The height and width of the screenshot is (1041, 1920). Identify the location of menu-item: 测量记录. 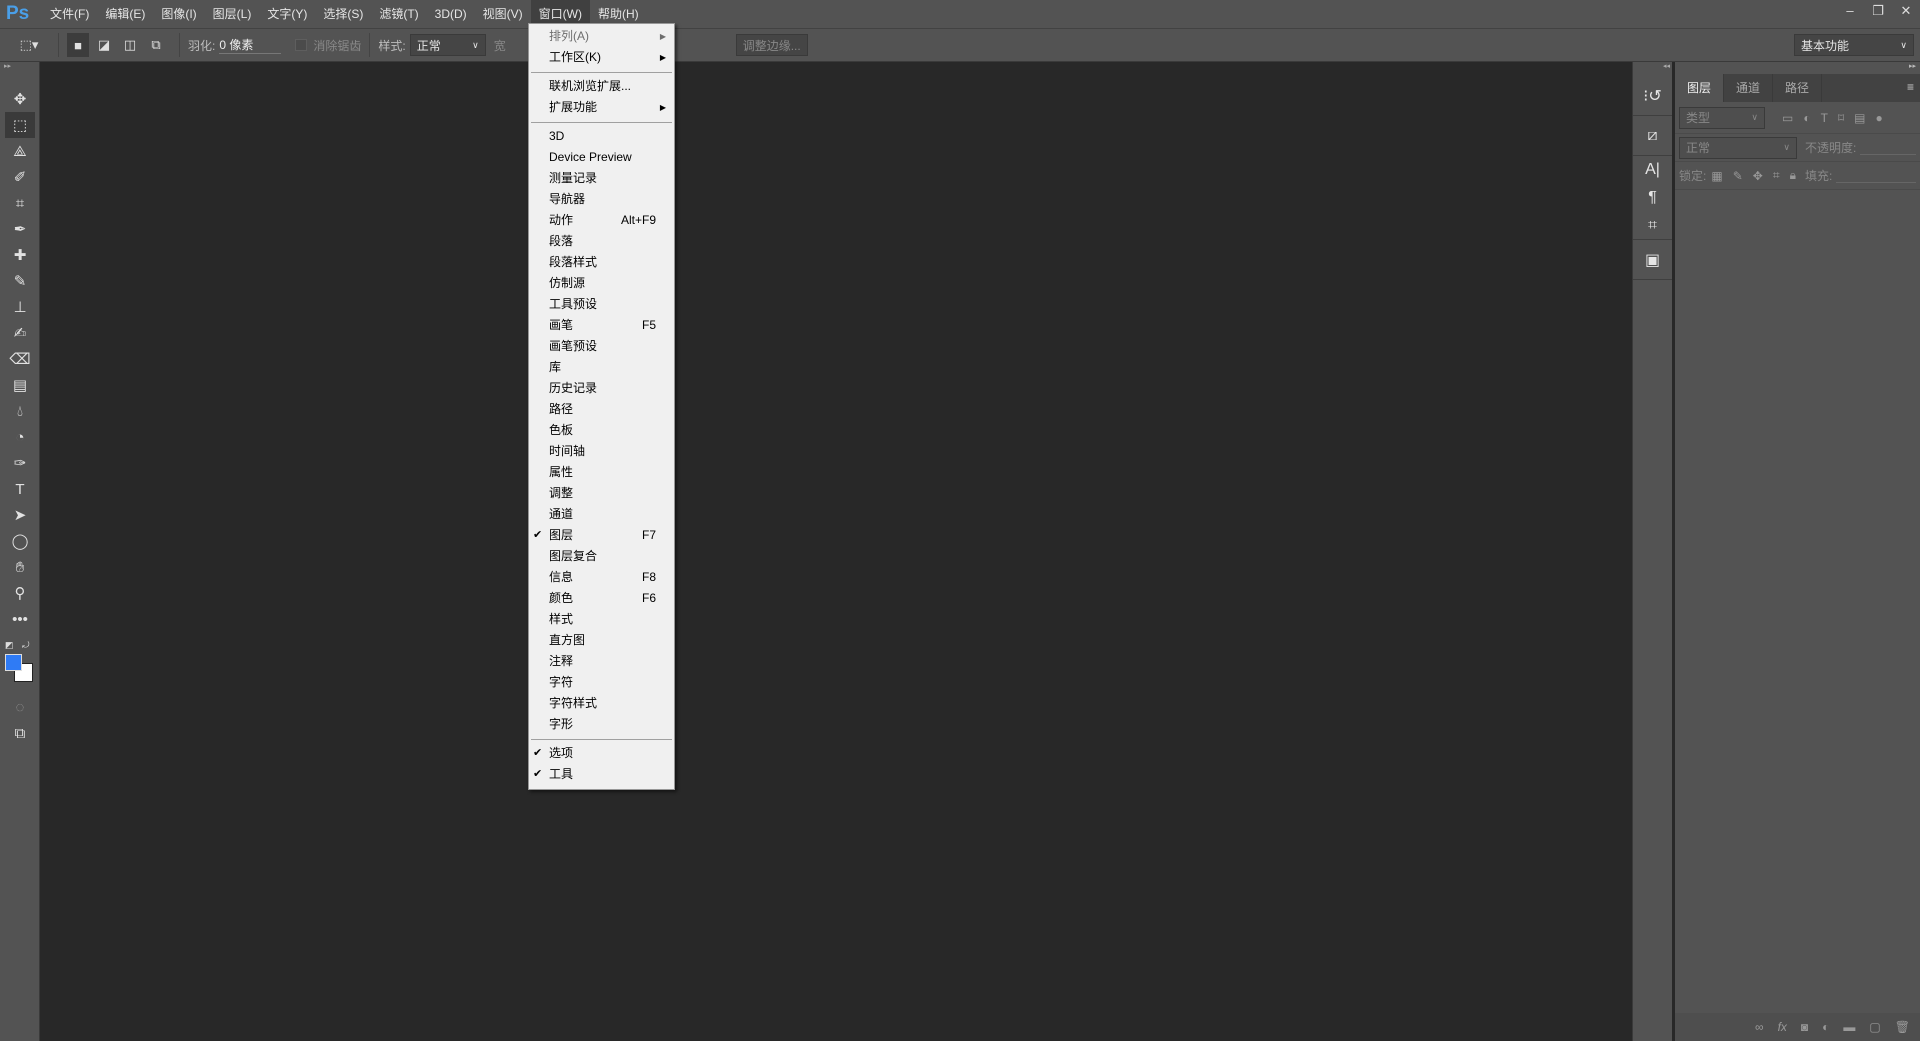
(601, 178).